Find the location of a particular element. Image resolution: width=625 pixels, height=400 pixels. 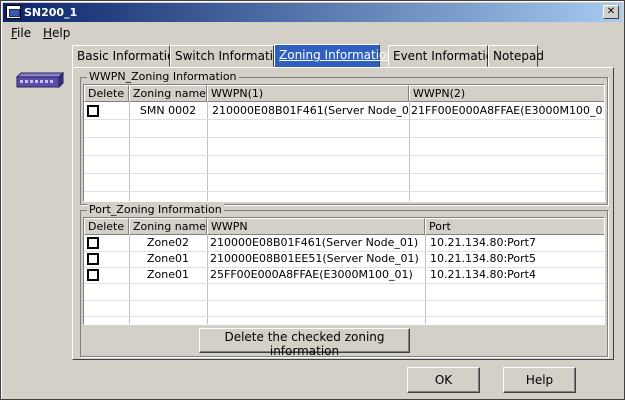

wwpn1-value: 210000E08B01F461(Server Node_01) is located at coordinates (310, 110).